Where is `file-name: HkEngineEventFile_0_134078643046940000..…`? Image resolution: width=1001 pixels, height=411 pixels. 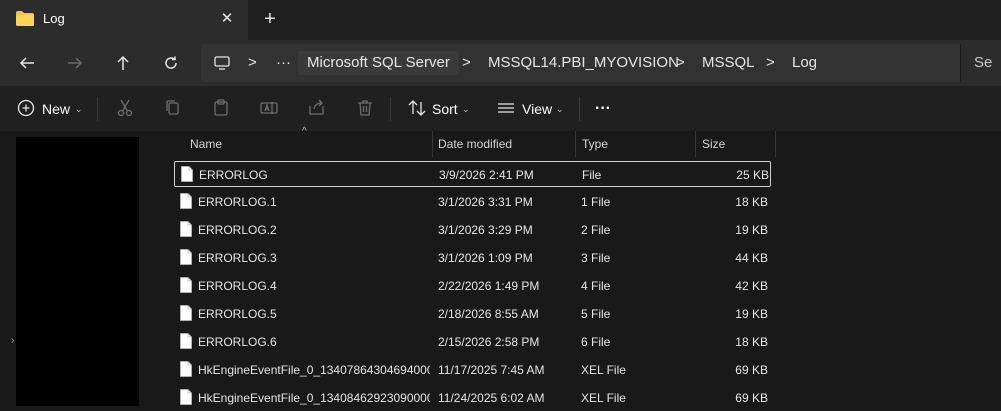
file-name: HkEngineEventFile_0_134078643046940000..… is located at coordinates (314, 370).